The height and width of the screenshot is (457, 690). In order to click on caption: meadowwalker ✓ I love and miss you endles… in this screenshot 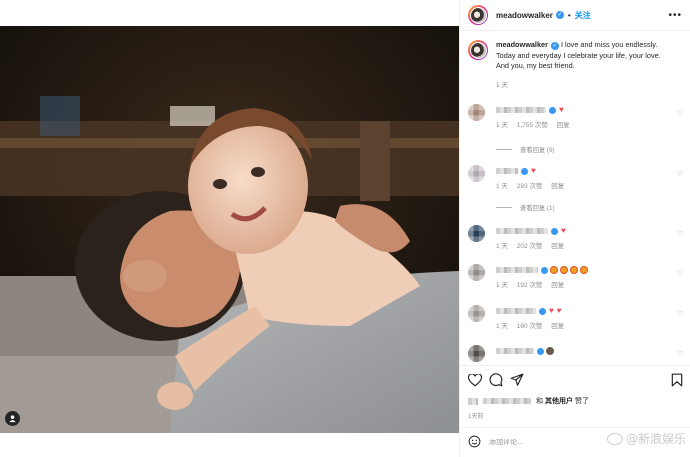, I will do `click(575, 56)`.